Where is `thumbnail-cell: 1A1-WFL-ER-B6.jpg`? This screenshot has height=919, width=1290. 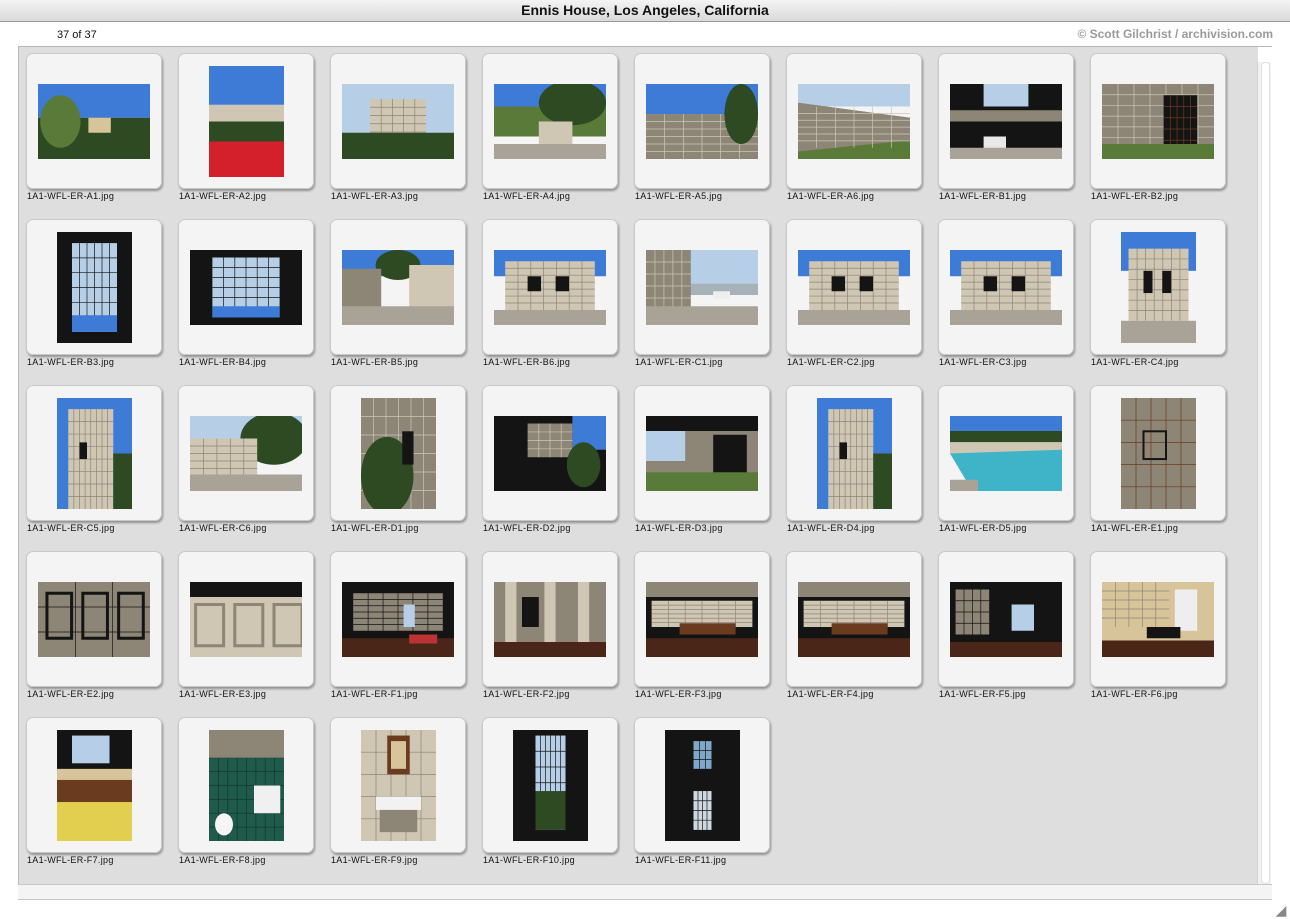 thumbnail-cell: 1A1-WFL-ER-B6.jpg is located at coordinates (547, 294).